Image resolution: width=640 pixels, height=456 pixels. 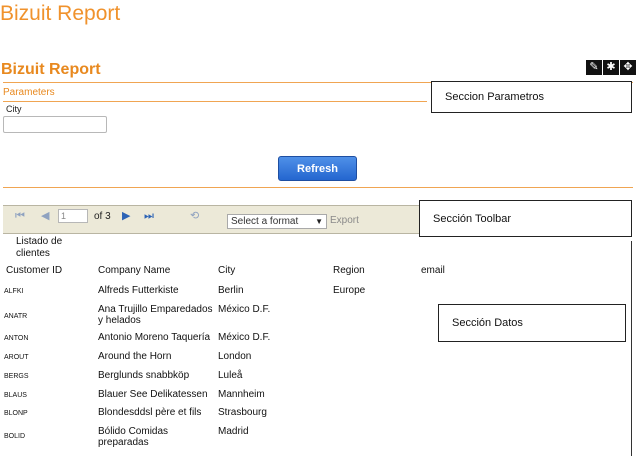 What do you see at coordinates (73, 216) in the screenshot?
I see `page-number-input: 1` at bounding box center [73, 216].